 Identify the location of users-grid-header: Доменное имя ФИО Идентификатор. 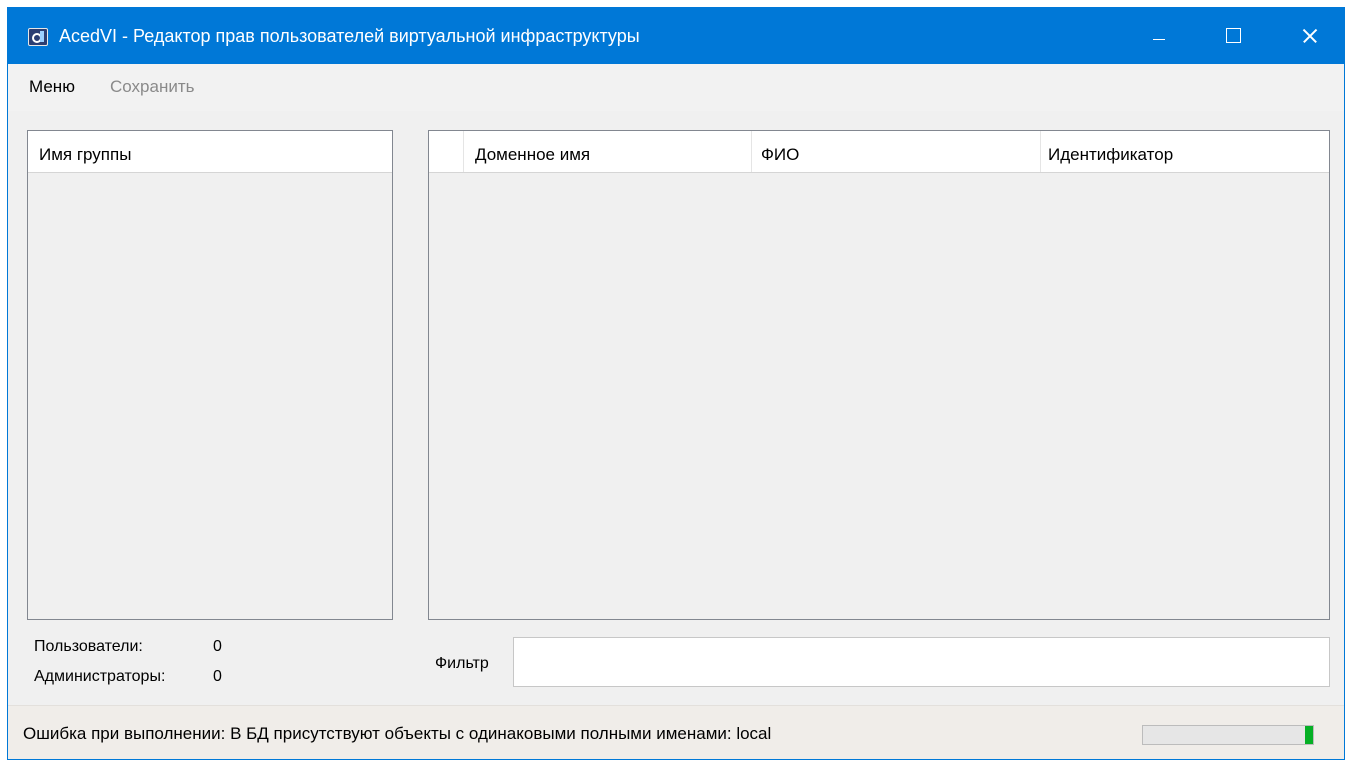
(879, 152).